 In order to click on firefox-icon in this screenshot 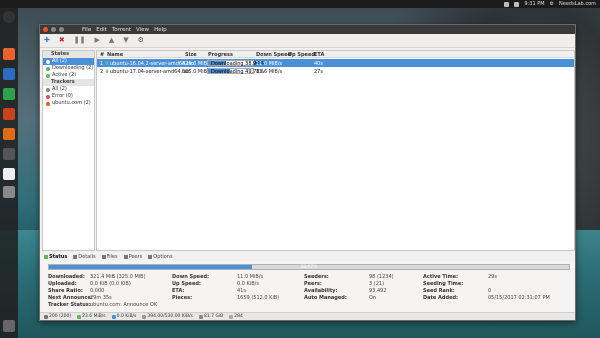, I will do `click(9, 54)`.